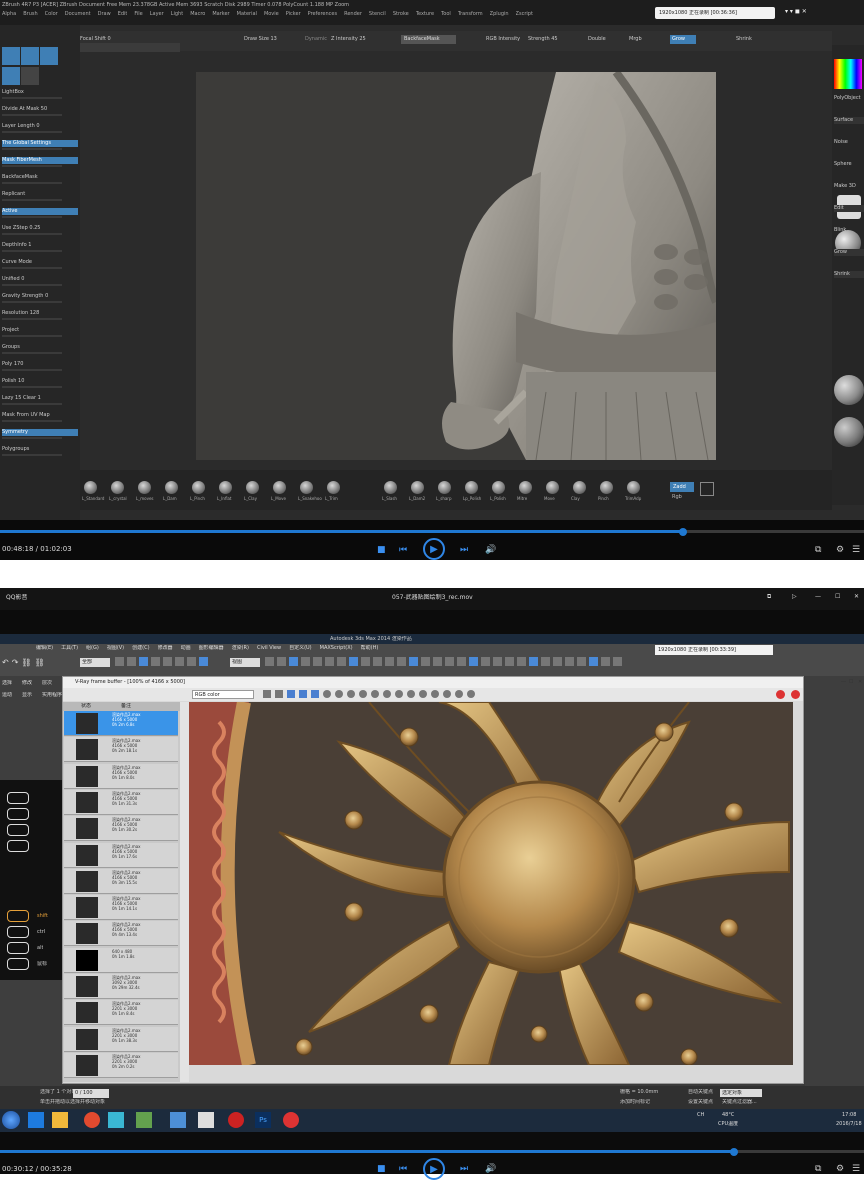 This screenshot has height=1180, width=864. I want to click on scale-mode-button, so click(11, 76).